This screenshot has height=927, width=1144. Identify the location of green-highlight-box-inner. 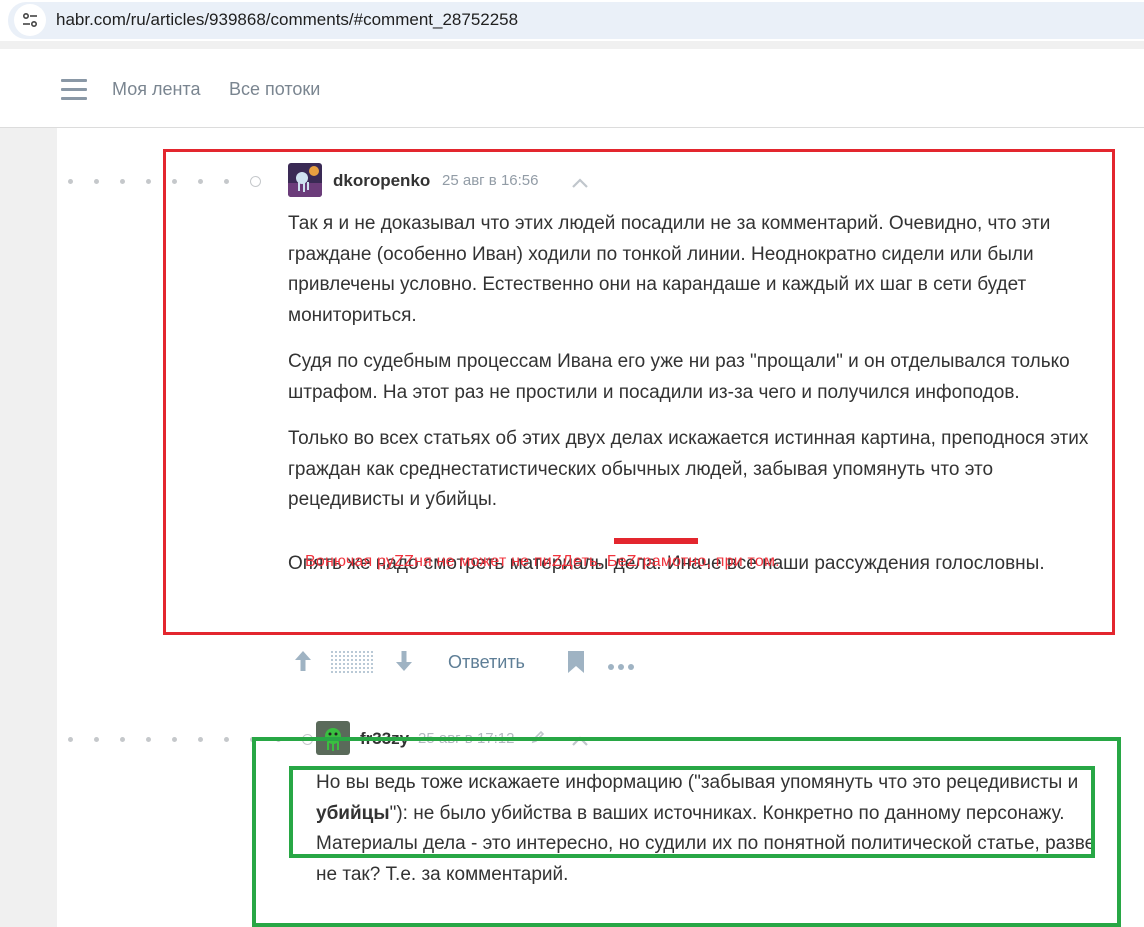
(692, 812).